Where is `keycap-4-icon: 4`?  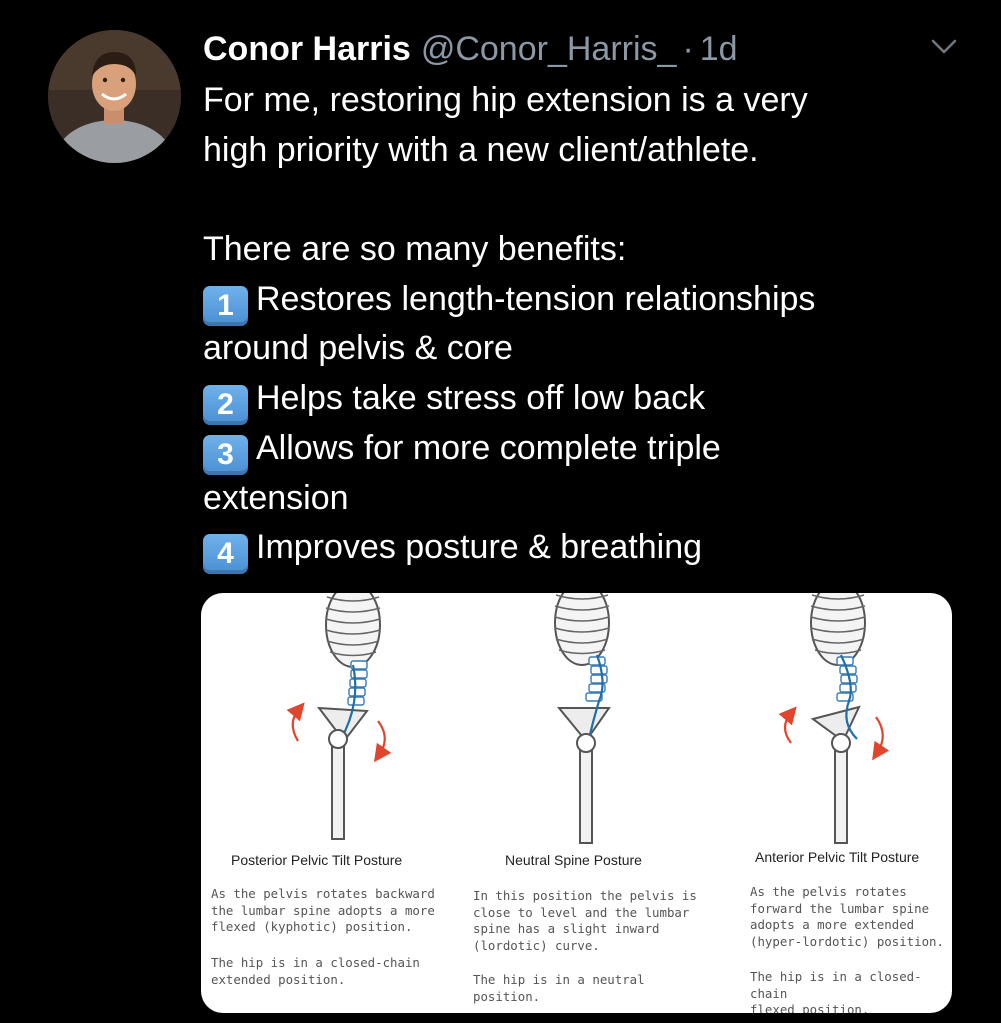
keycap-4-icon: 4 is located at coordinates (225, 554).